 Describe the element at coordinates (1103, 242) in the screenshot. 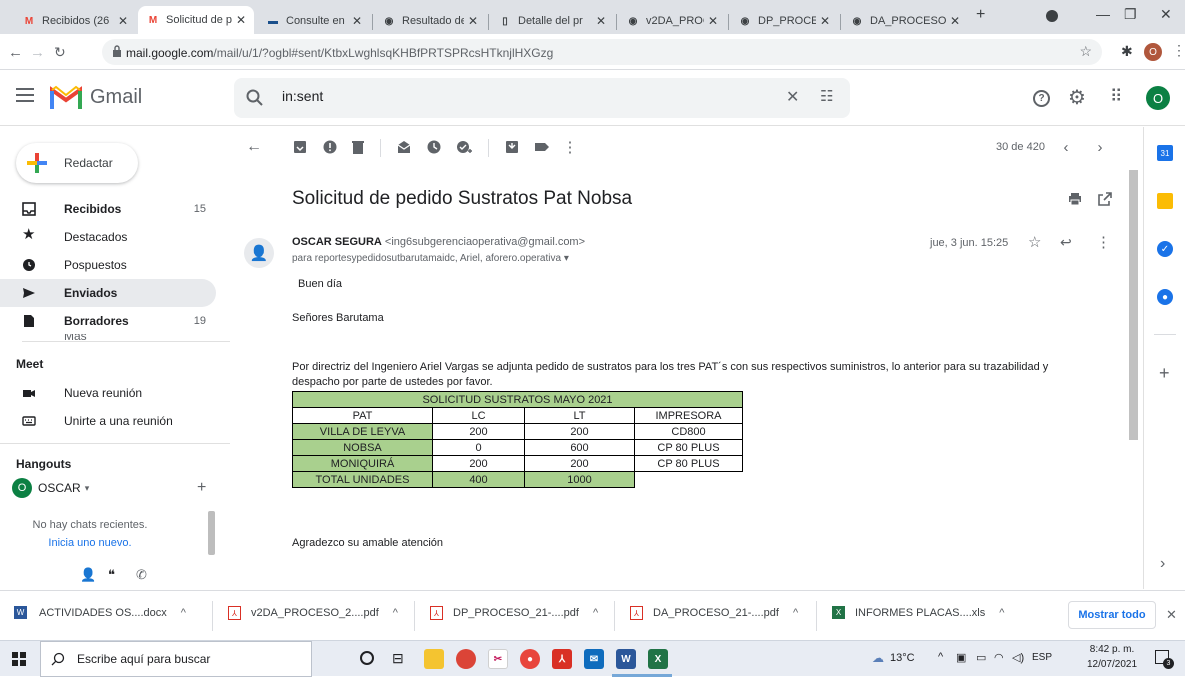

I see `message-more-icon: ⋮` at that location.